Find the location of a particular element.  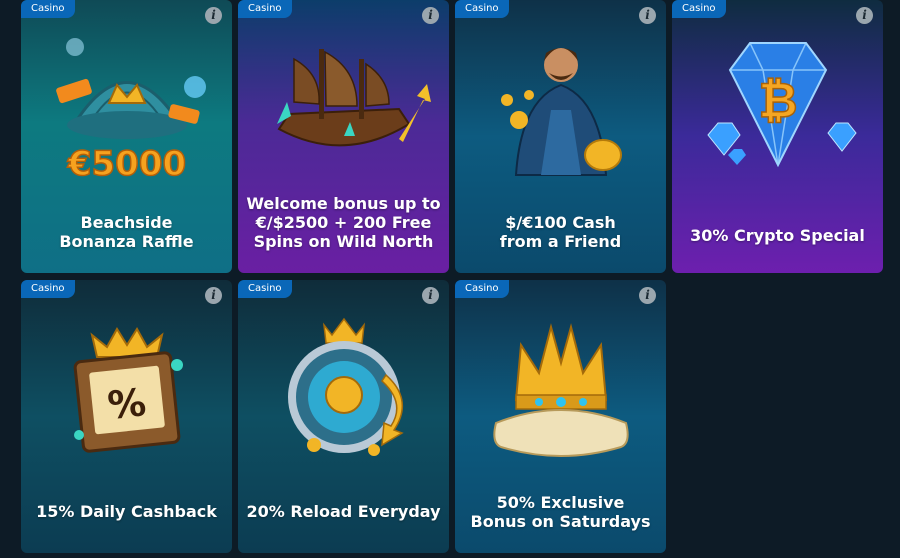

promo-card-daily-cashback: Casino i % 15% Daily Cashback is located at coordinates (126, 416).